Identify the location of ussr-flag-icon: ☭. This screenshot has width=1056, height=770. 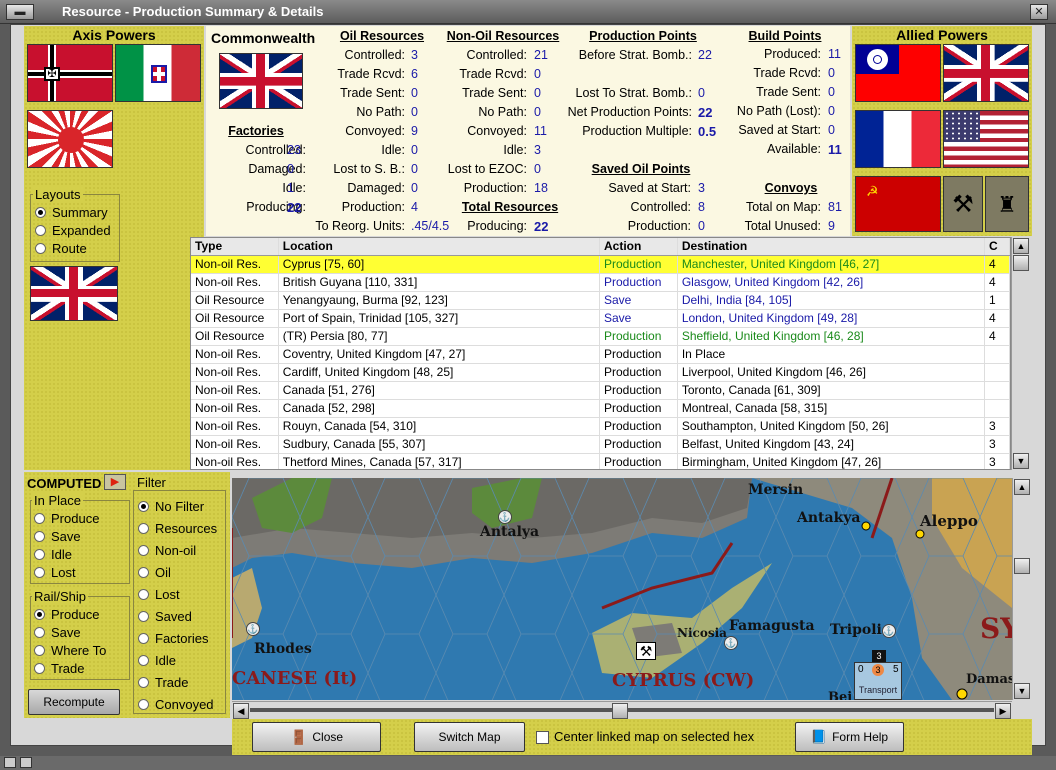
(898, 204).